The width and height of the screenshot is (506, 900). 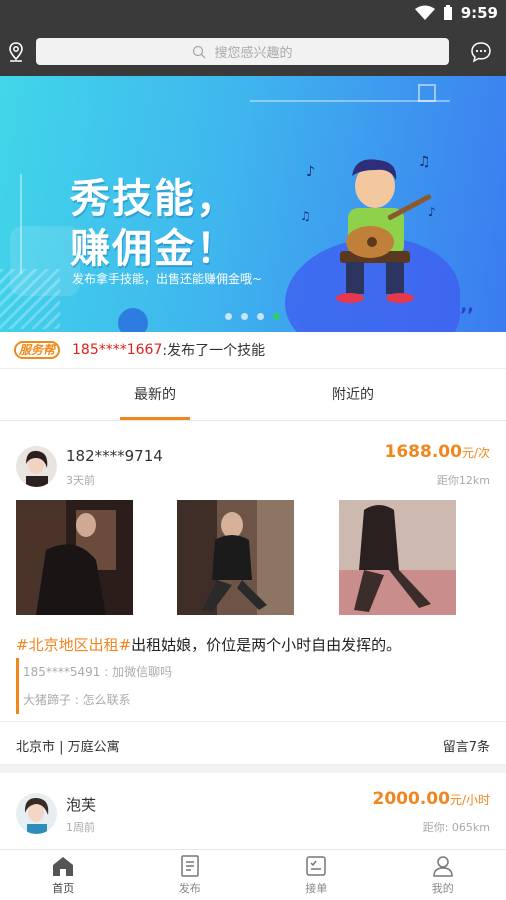 What do you see at coordinates (63, 866) in the screenshot?
I see `home-icon` at bounding box center [63, 866].